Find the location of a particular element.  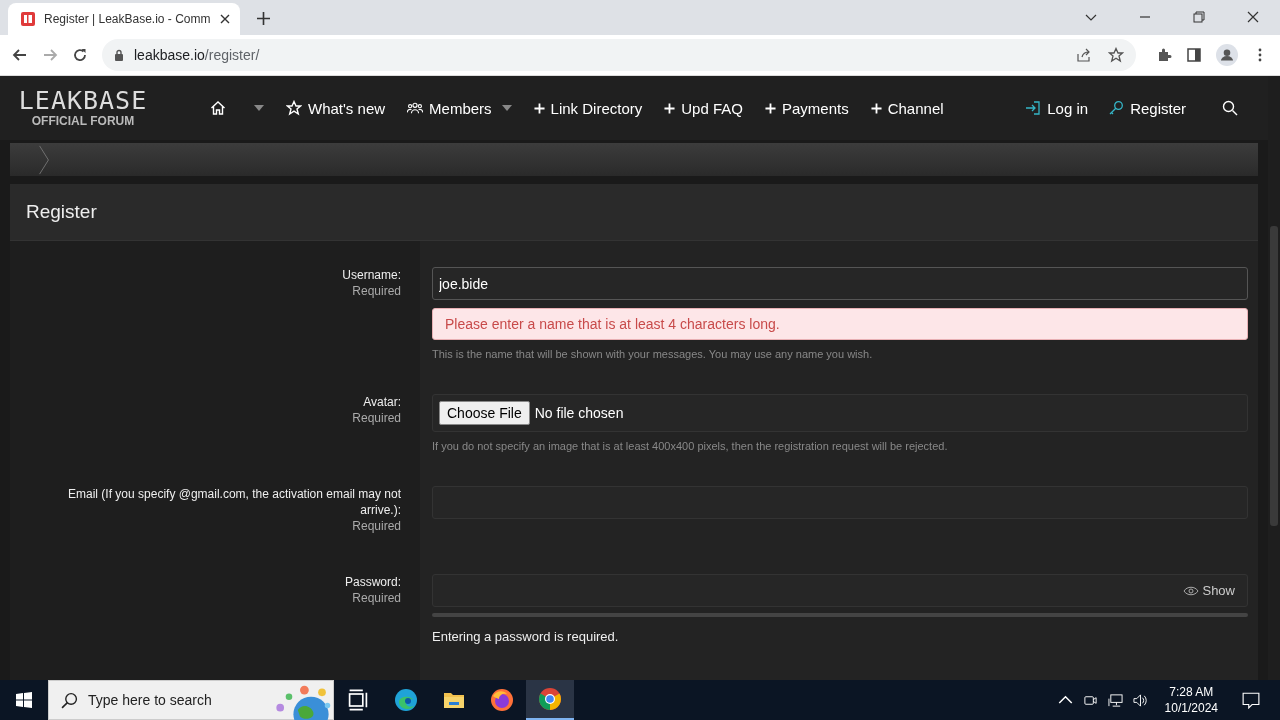

back-icon is located at coordinates (20, 55).